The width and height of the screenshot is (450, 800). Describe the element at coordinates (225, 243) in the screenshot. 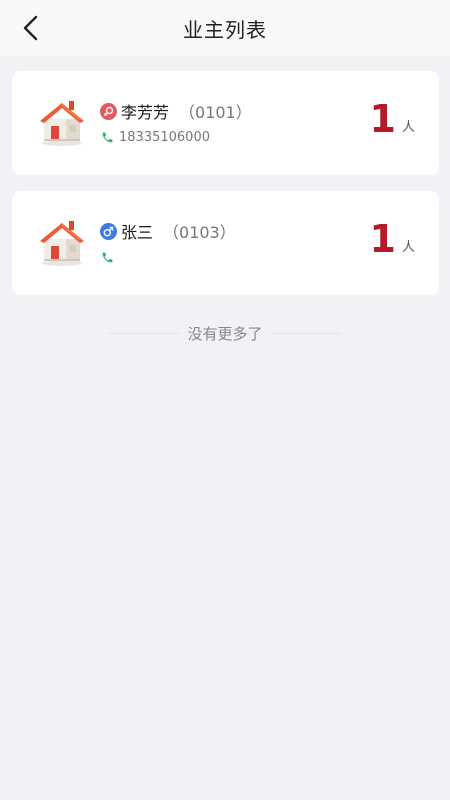

I see `owner-card: 张三 （0103） 1 人` at that location.